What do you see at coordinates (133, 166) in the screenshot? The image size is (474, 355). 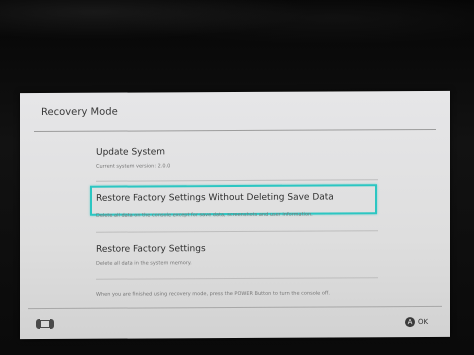 I see `option-description: Current system version: 2.0.0` at bounding box center [133, 166].